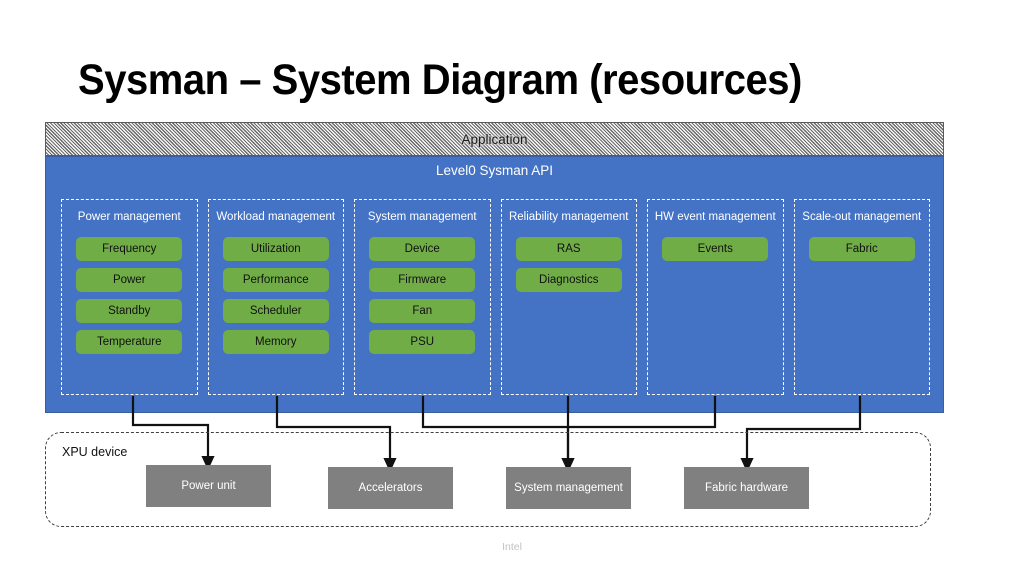 The width and height of the screenshot is (1024, 576). What do you see at coordinates (422, 217) in the screenshot?
I see `domain-column-title: System management` at bounding box center [422, 217].